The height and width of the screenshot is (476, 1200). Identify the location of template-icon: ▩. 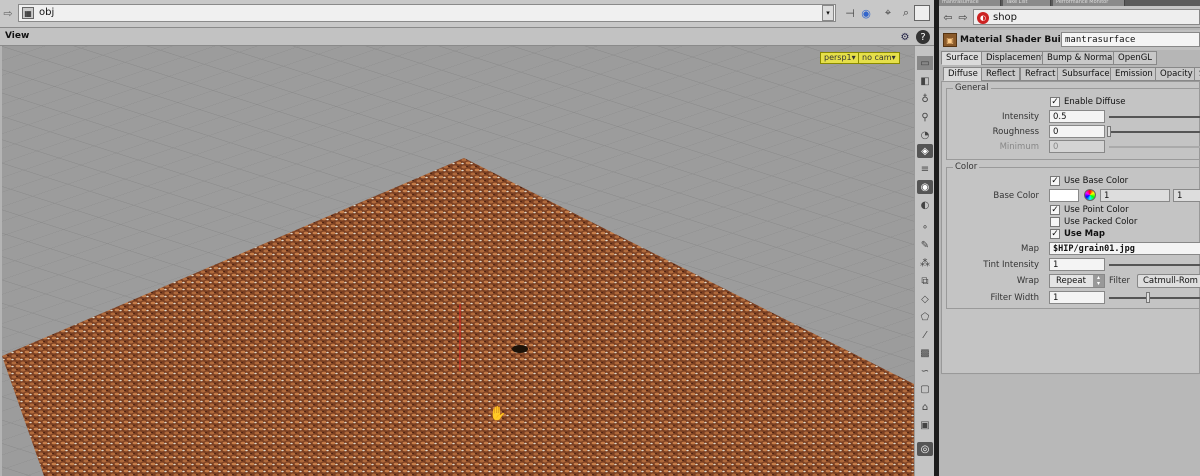
(925, 353).